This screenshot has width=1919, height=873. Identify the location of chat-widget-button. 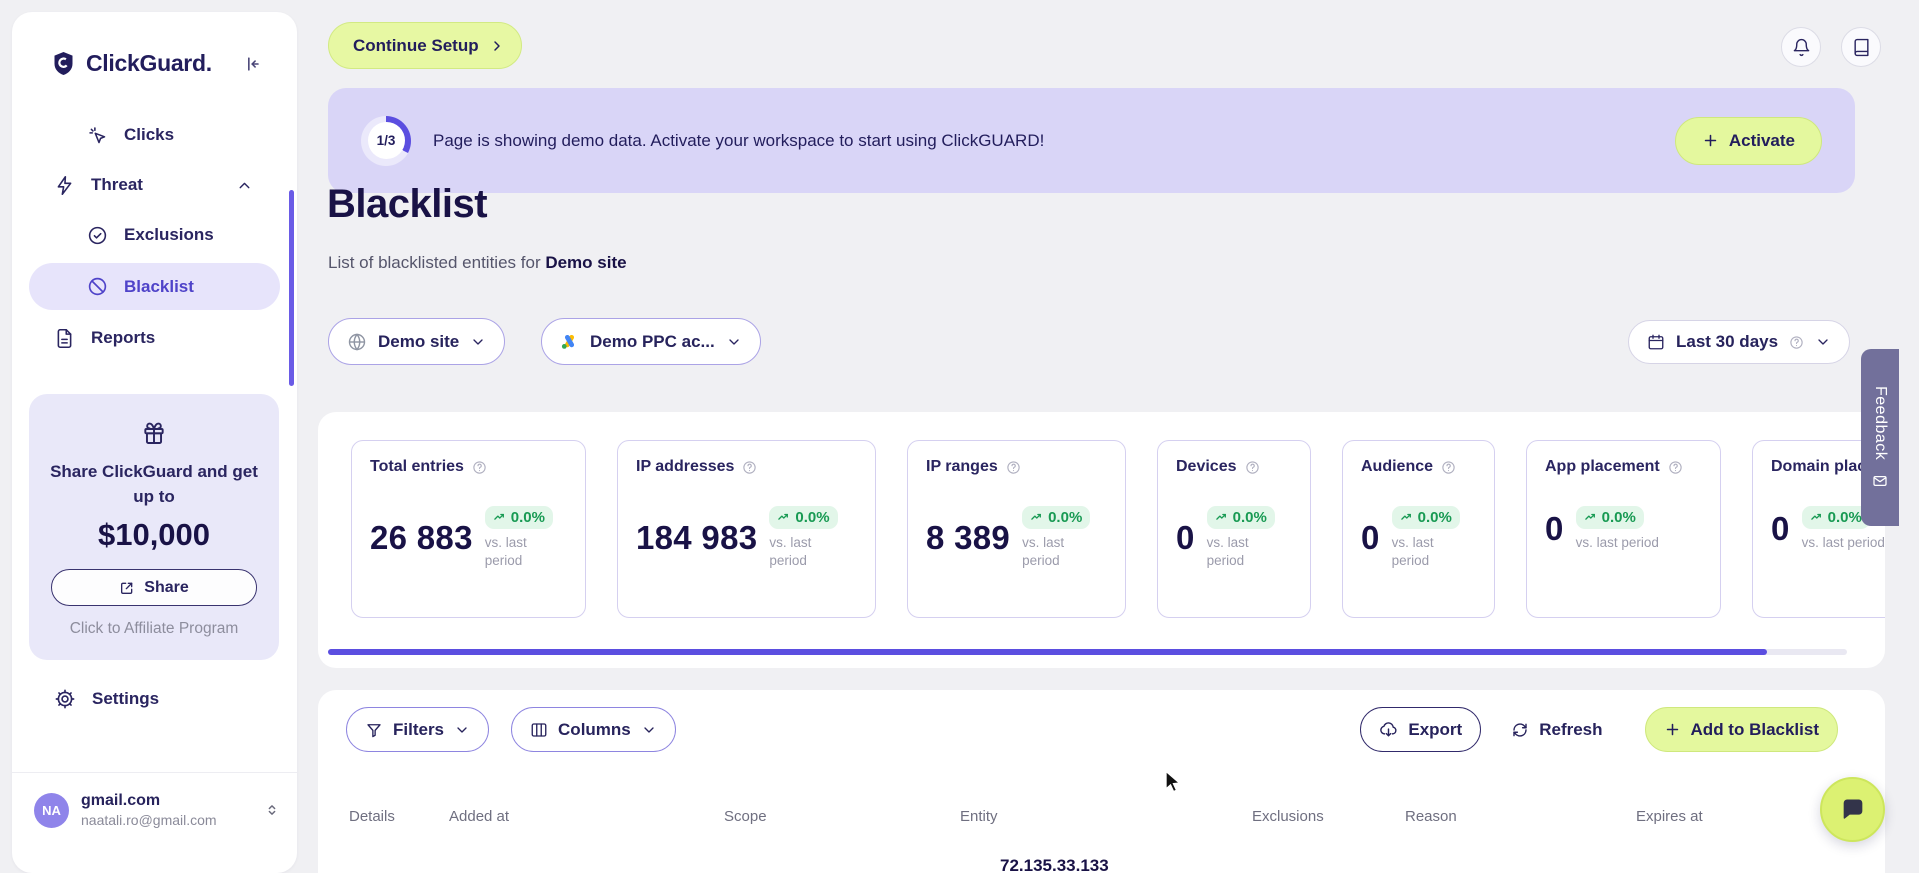
(1852, 809).